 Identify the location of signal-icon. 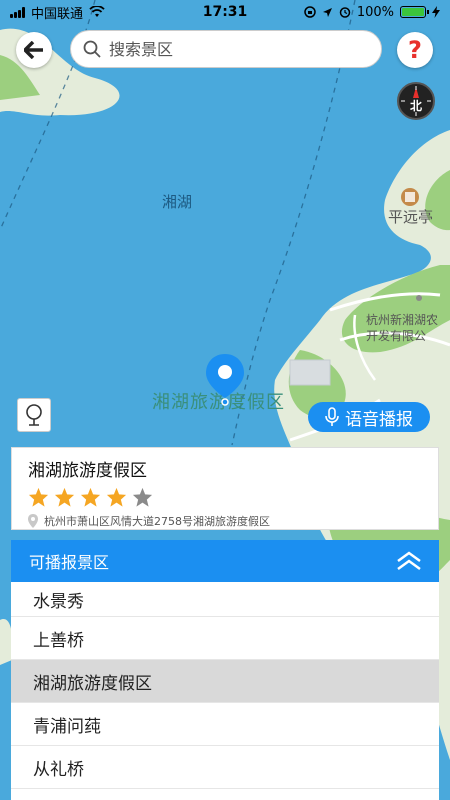
(17, 12).